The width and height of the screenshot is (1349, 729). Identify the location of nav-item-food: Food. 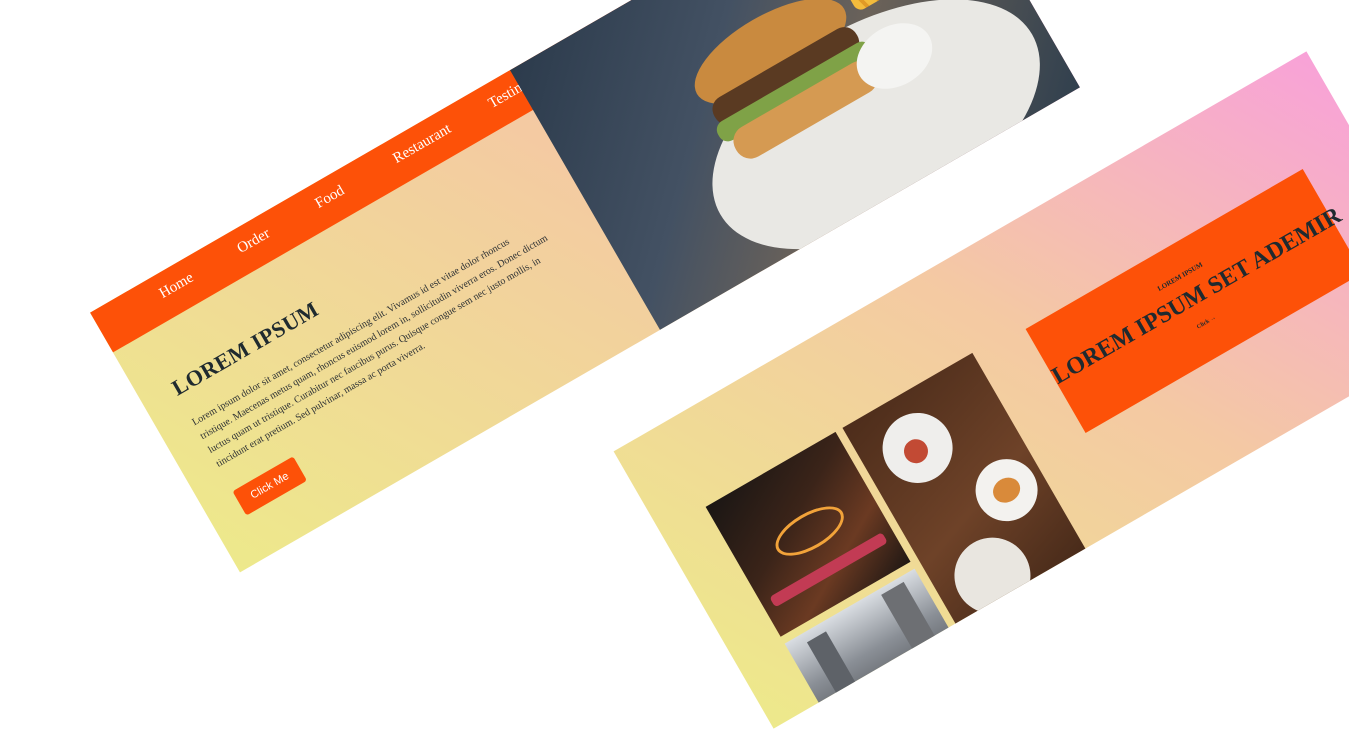
(329, 198).